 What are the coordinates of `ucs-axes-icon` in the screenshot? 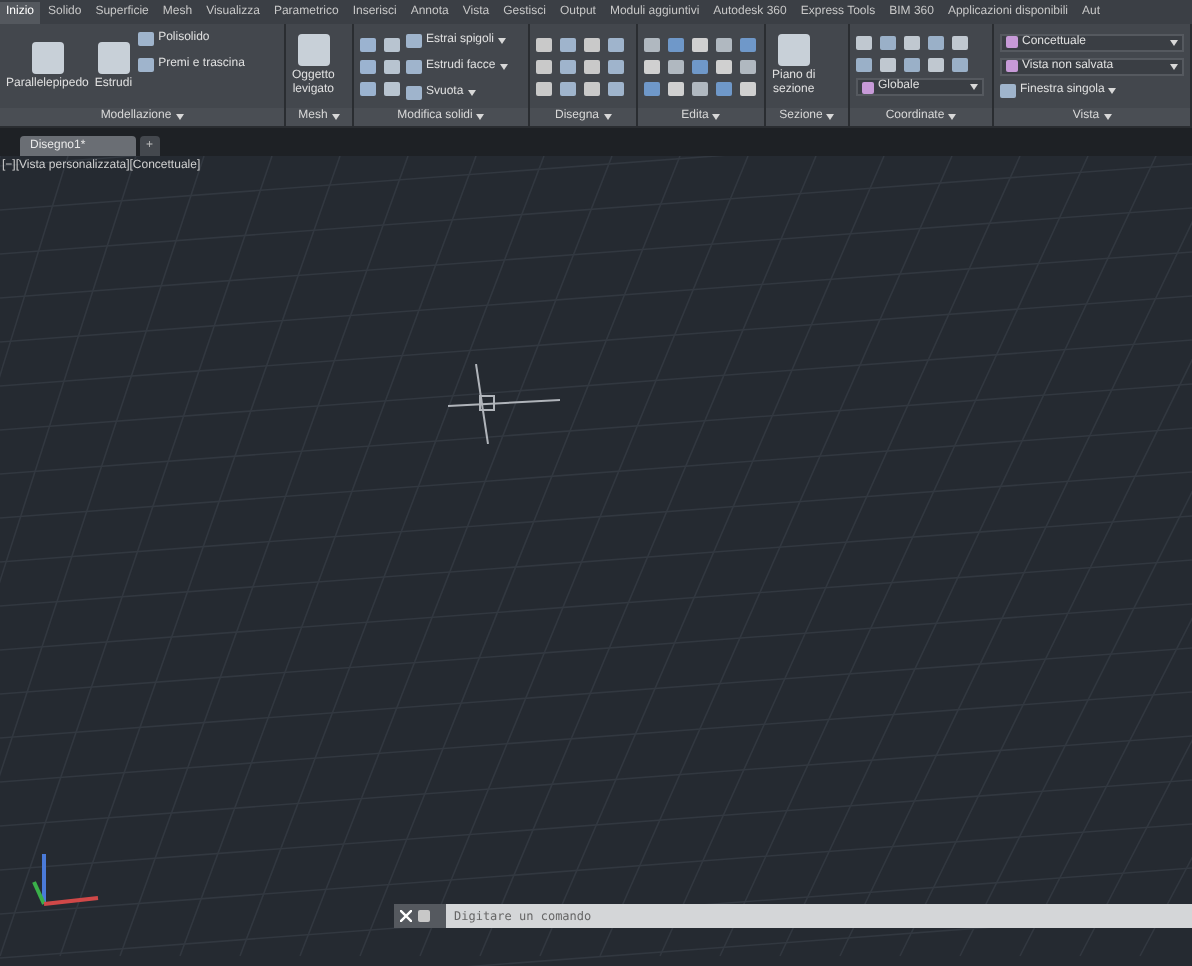 It's located at (66, 880).